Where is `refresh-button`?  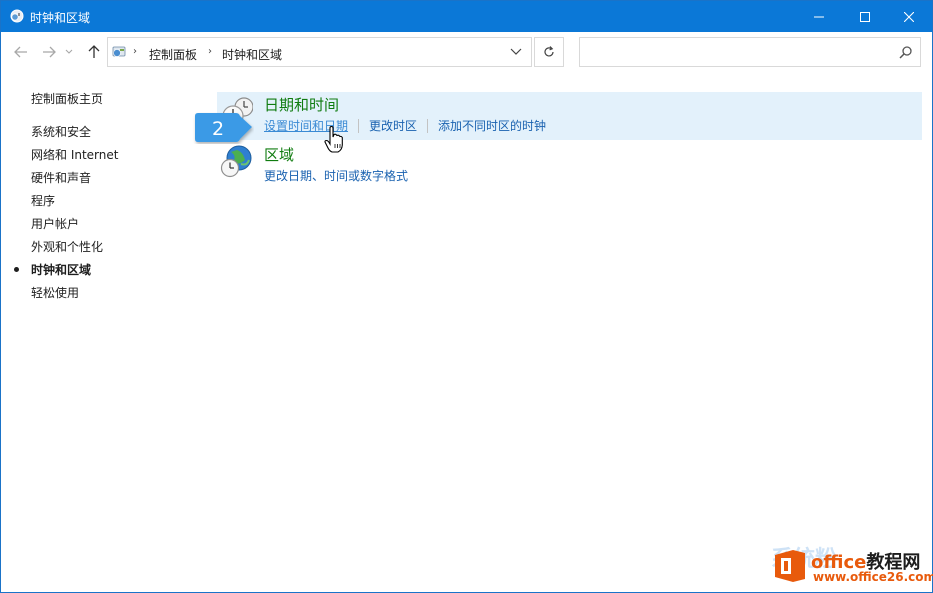 refresh-button is located at coordinates (549, 52).